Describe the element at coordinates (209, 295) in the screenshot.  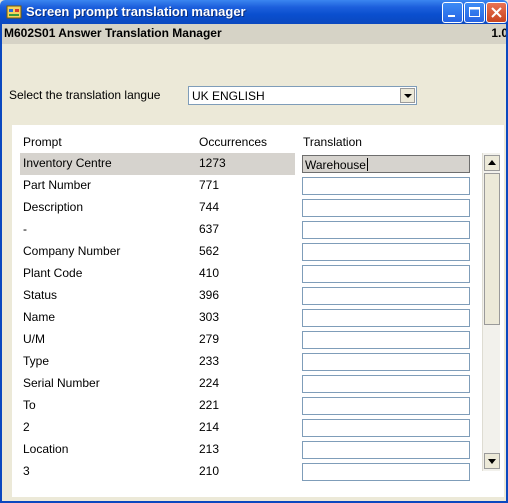
I see `occurrences-cell: 396` at that location.